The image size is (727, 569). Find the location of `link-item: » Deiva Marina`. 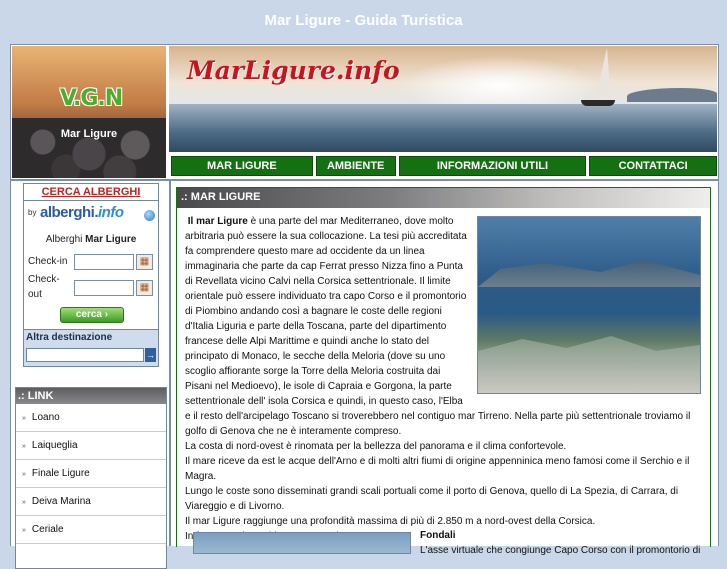

link-item: » Deiva Marina is located at coordinates (91, 502).